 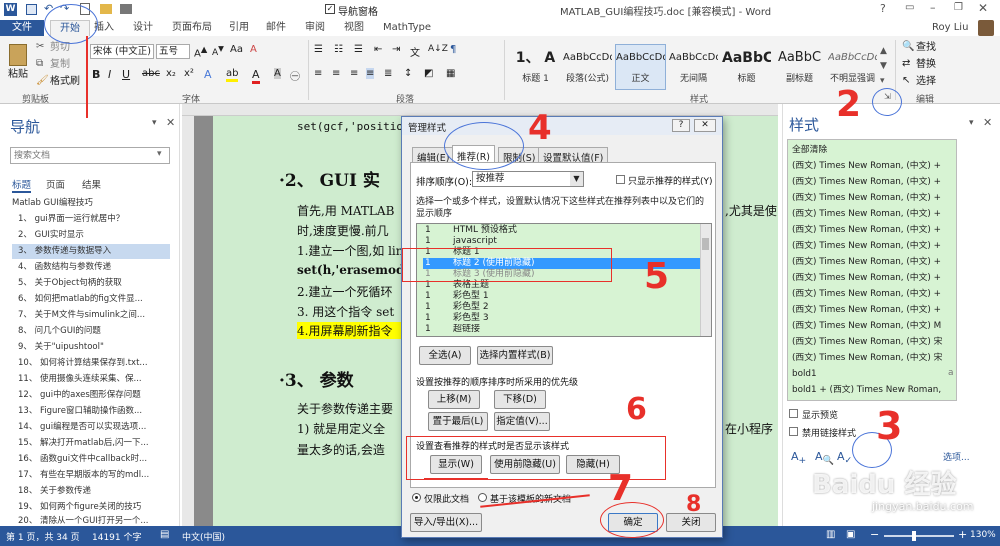 I want to click on bullets-icon: ☰, so click(x=318, y=49).